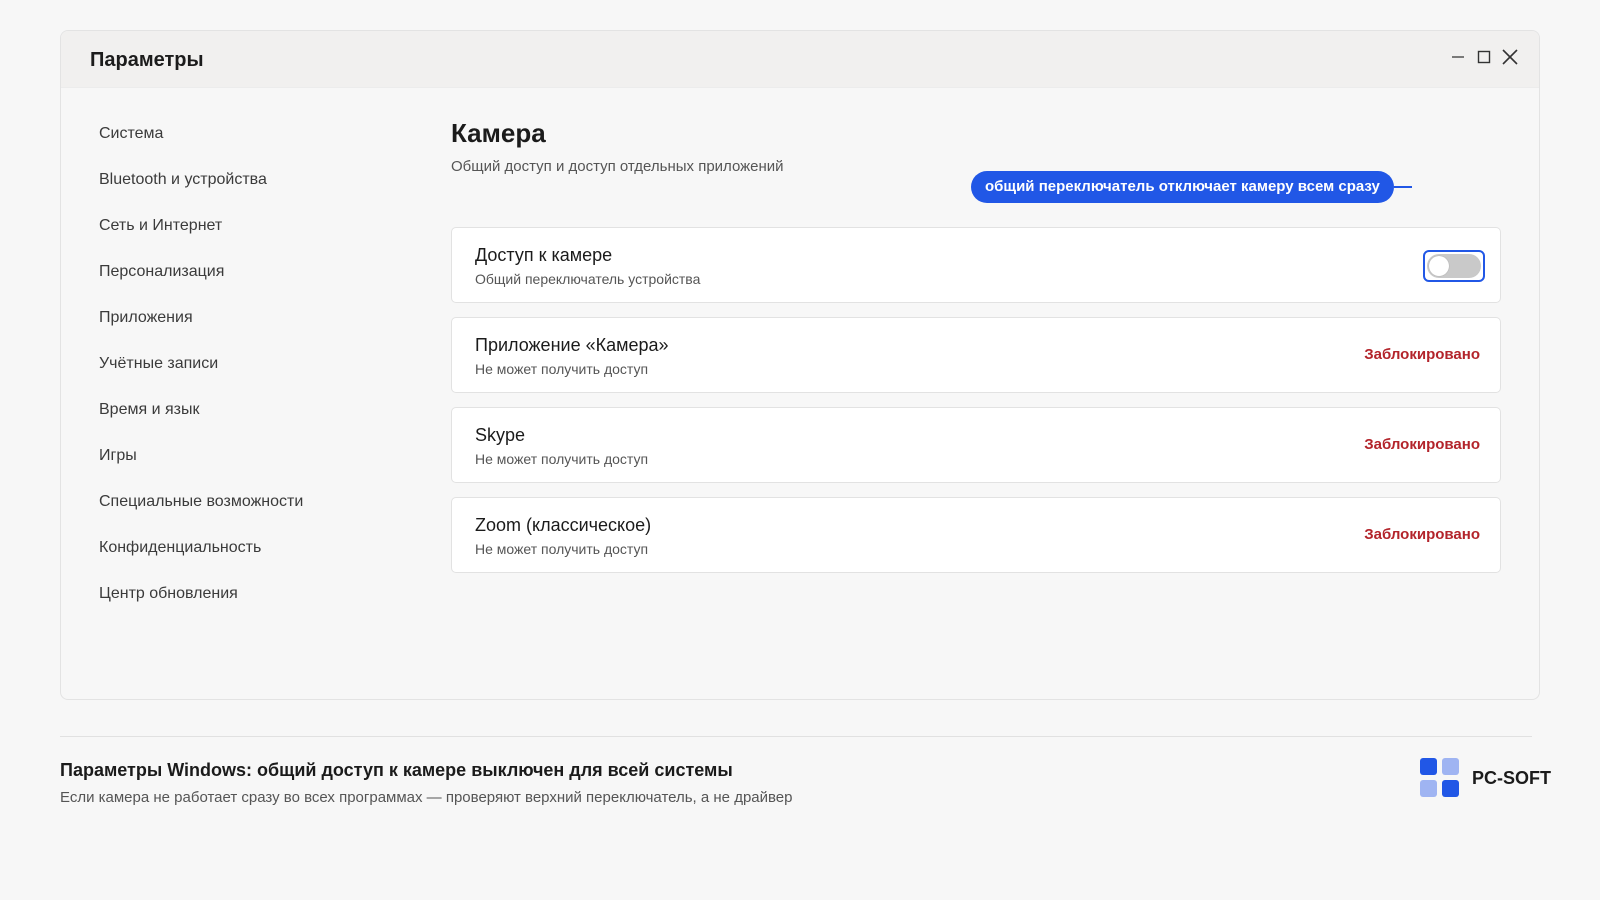 Image resolution: width=1600 pixels, height=900 pixels. I want to click on brand-logo: PC-SOFT, so click(1485, 778).